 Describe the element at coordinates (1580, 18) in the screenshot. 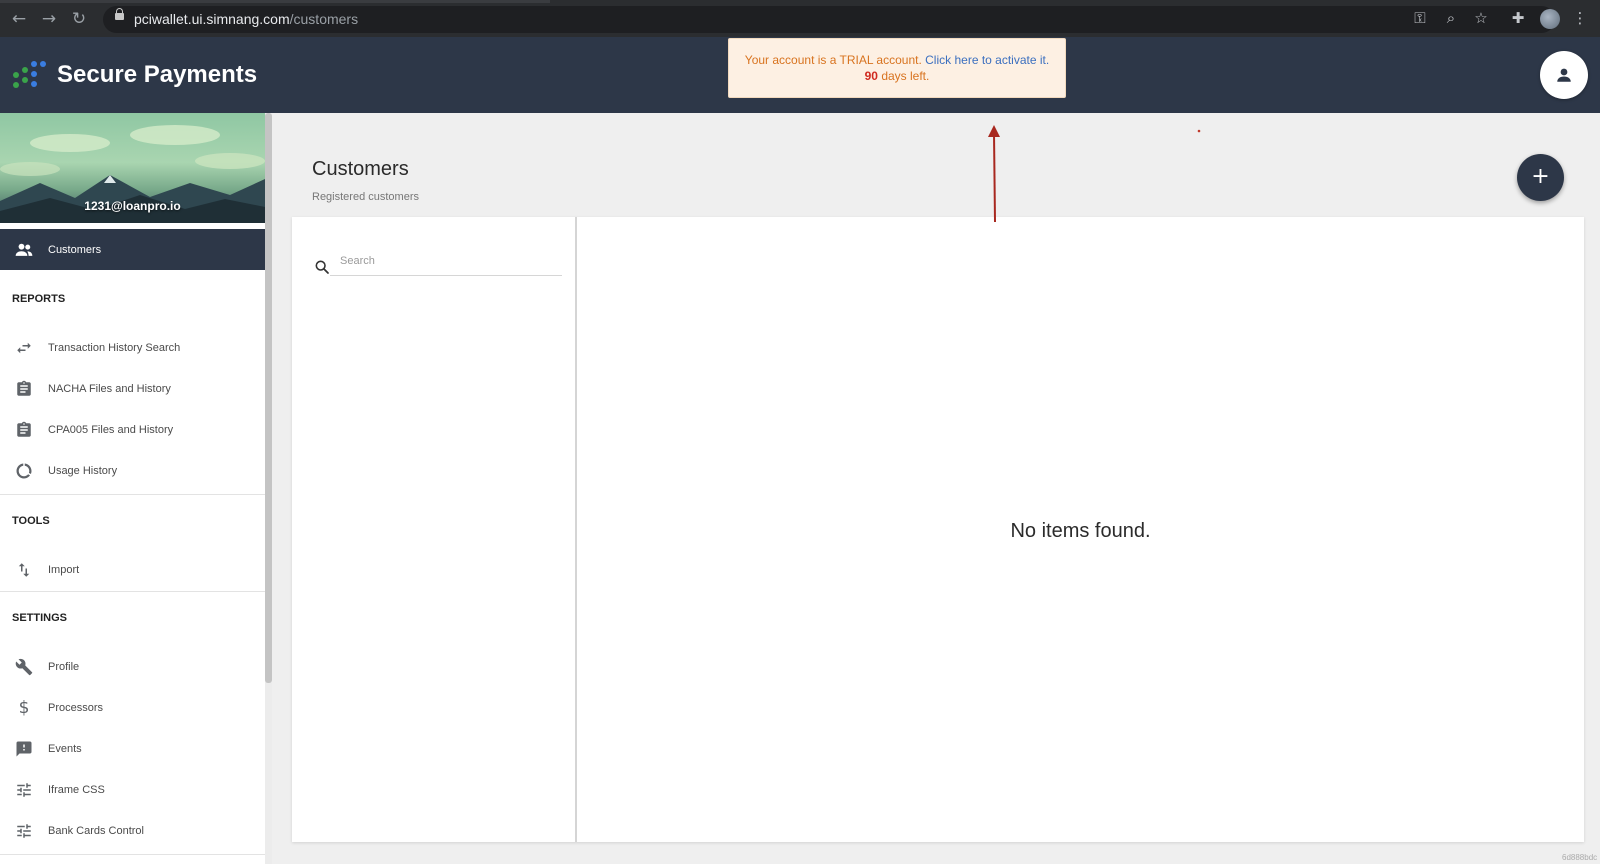

I see `kebab-menu-icon: ⋮` at that location.